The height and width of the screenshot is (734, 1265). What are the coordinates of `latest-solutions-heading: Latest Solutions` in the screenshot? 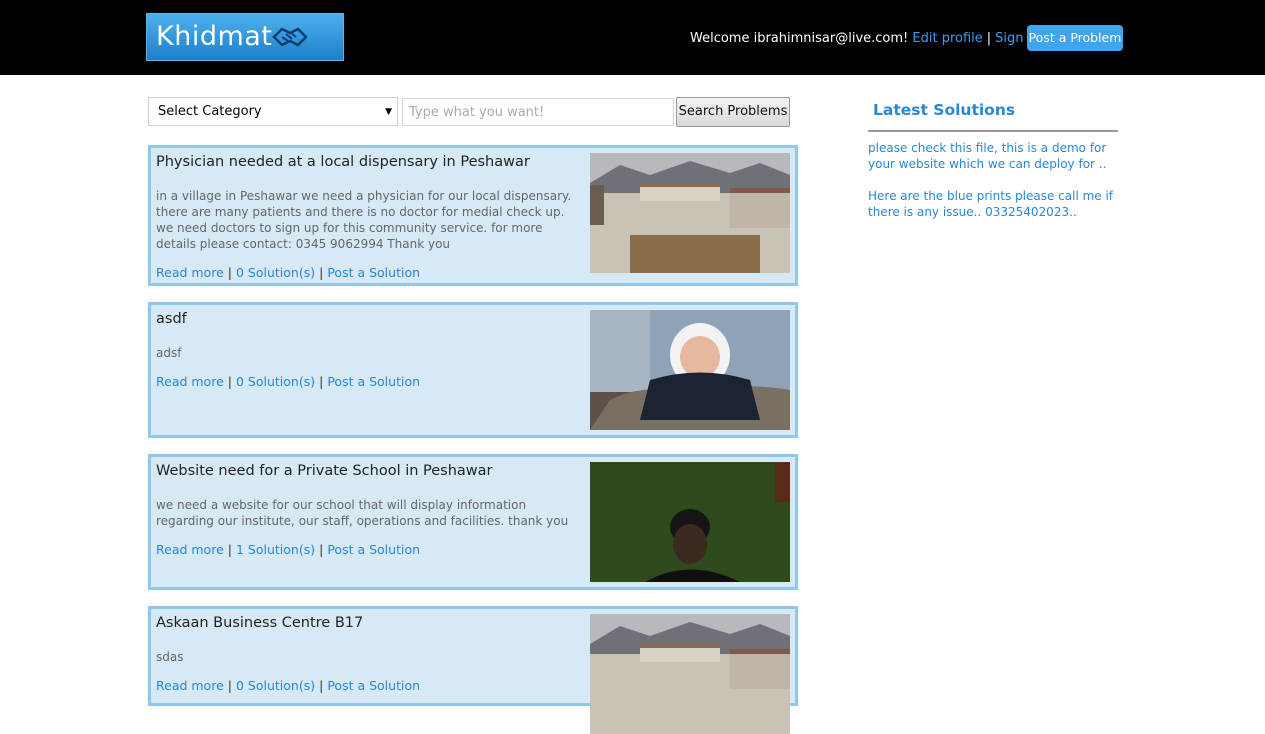 It's located at (944, 110).